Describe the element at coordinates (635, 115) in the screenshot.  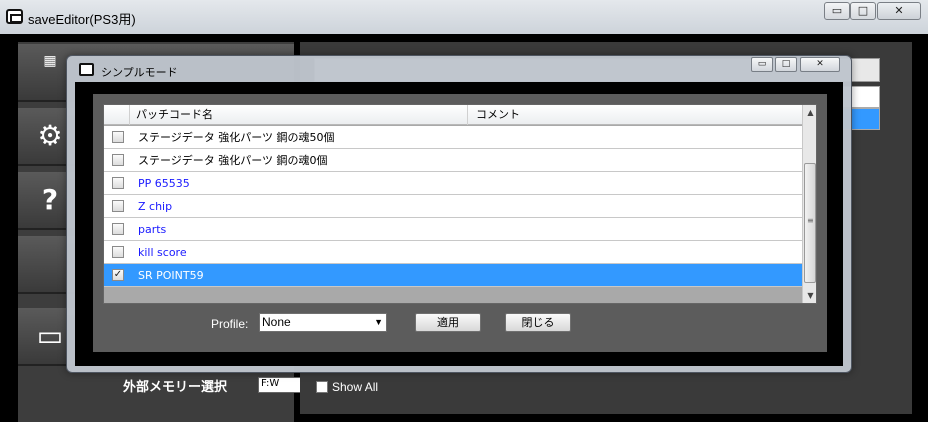
I see `header-comment: コメント` at that location.